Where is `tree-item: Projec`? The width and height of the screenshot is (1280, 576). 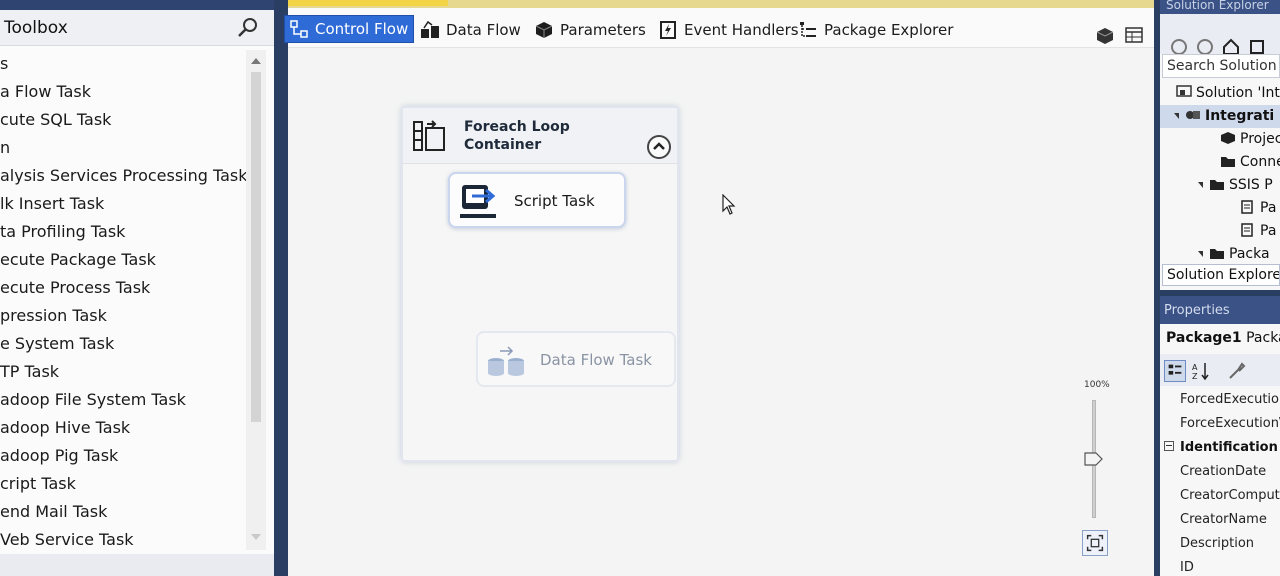 tree-item: Projec is located at coordinates (1220, 139).